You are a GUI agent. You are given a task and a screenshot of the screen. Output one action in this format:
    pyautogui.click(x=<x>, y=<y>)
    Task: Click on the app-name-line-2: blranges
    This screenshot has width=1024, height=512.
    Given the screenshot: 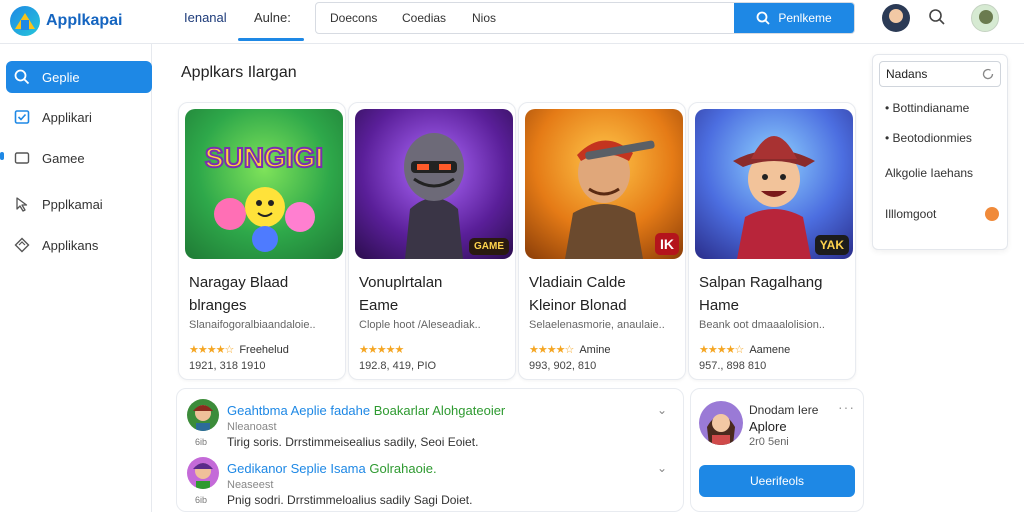 What is the action you would take?
    pyautogui.click(x=218, y=305)
    